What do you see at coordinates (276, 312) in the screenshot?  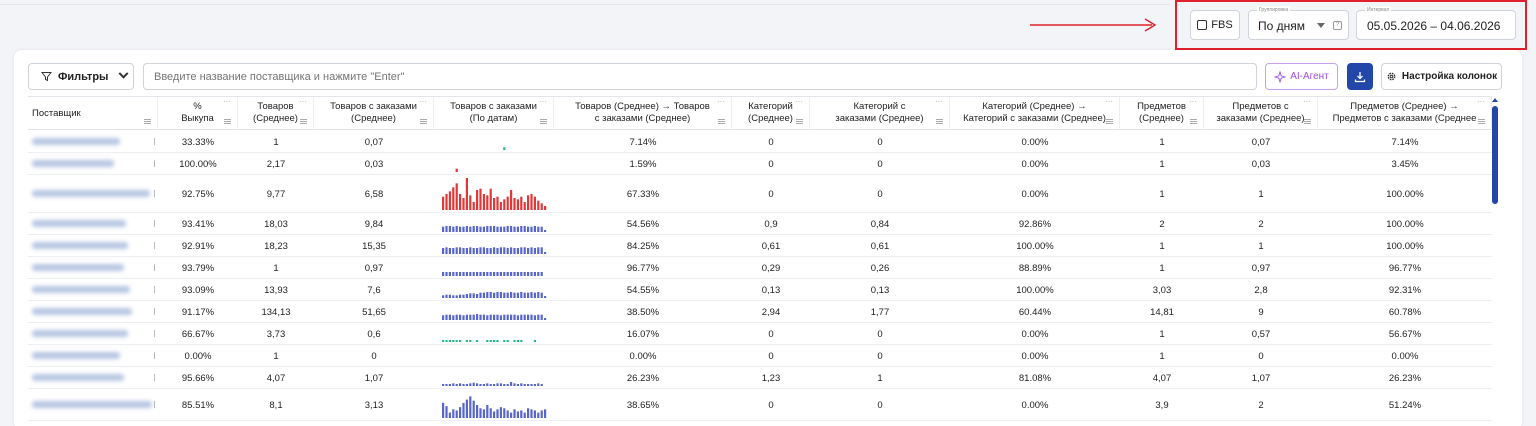 I see `table-cell: 134,13` at bounding box center [276, 312].